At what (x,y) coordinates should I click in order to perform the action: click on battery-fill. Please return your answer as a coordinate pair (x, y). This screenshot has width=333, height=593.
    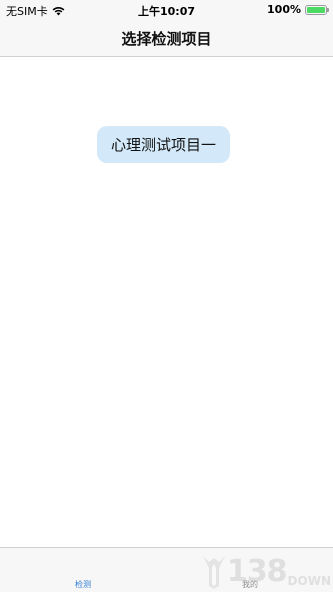
    Looking at the image, I should click on (316, 9).